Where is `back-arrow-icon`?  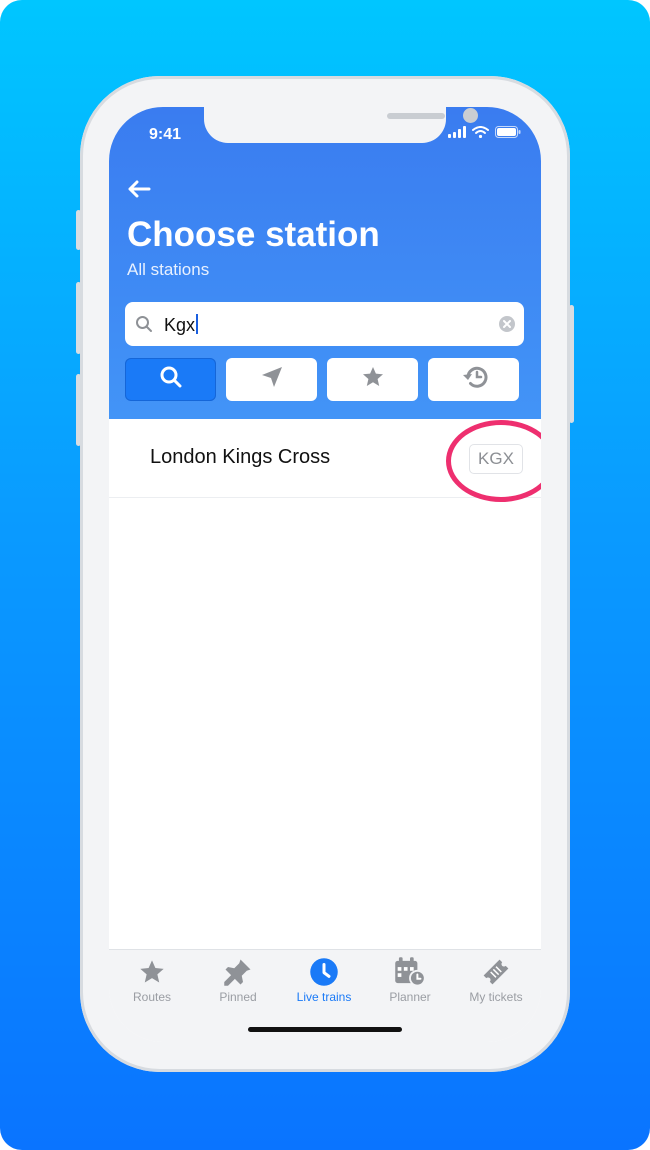
back-arrow-icon is located at coordinates (139, 189).